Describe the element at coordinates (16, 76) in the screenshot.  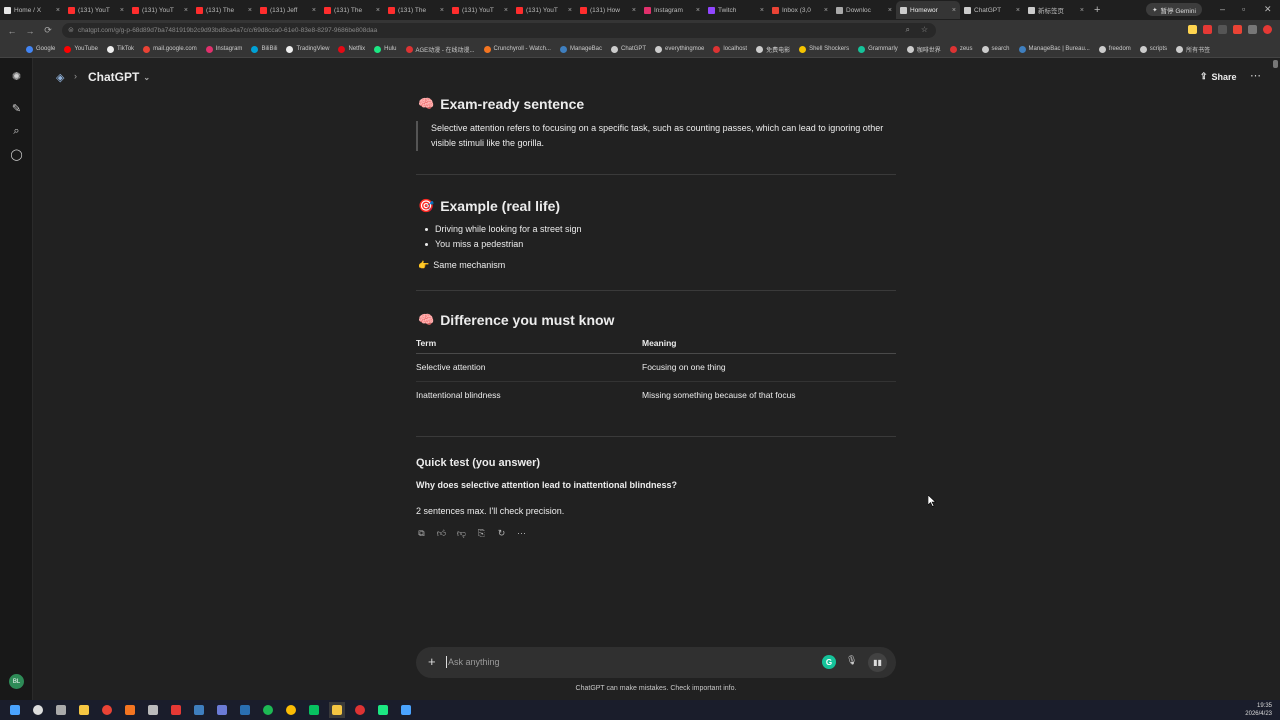
I see `openai-logo-icon: ✺` at that location.